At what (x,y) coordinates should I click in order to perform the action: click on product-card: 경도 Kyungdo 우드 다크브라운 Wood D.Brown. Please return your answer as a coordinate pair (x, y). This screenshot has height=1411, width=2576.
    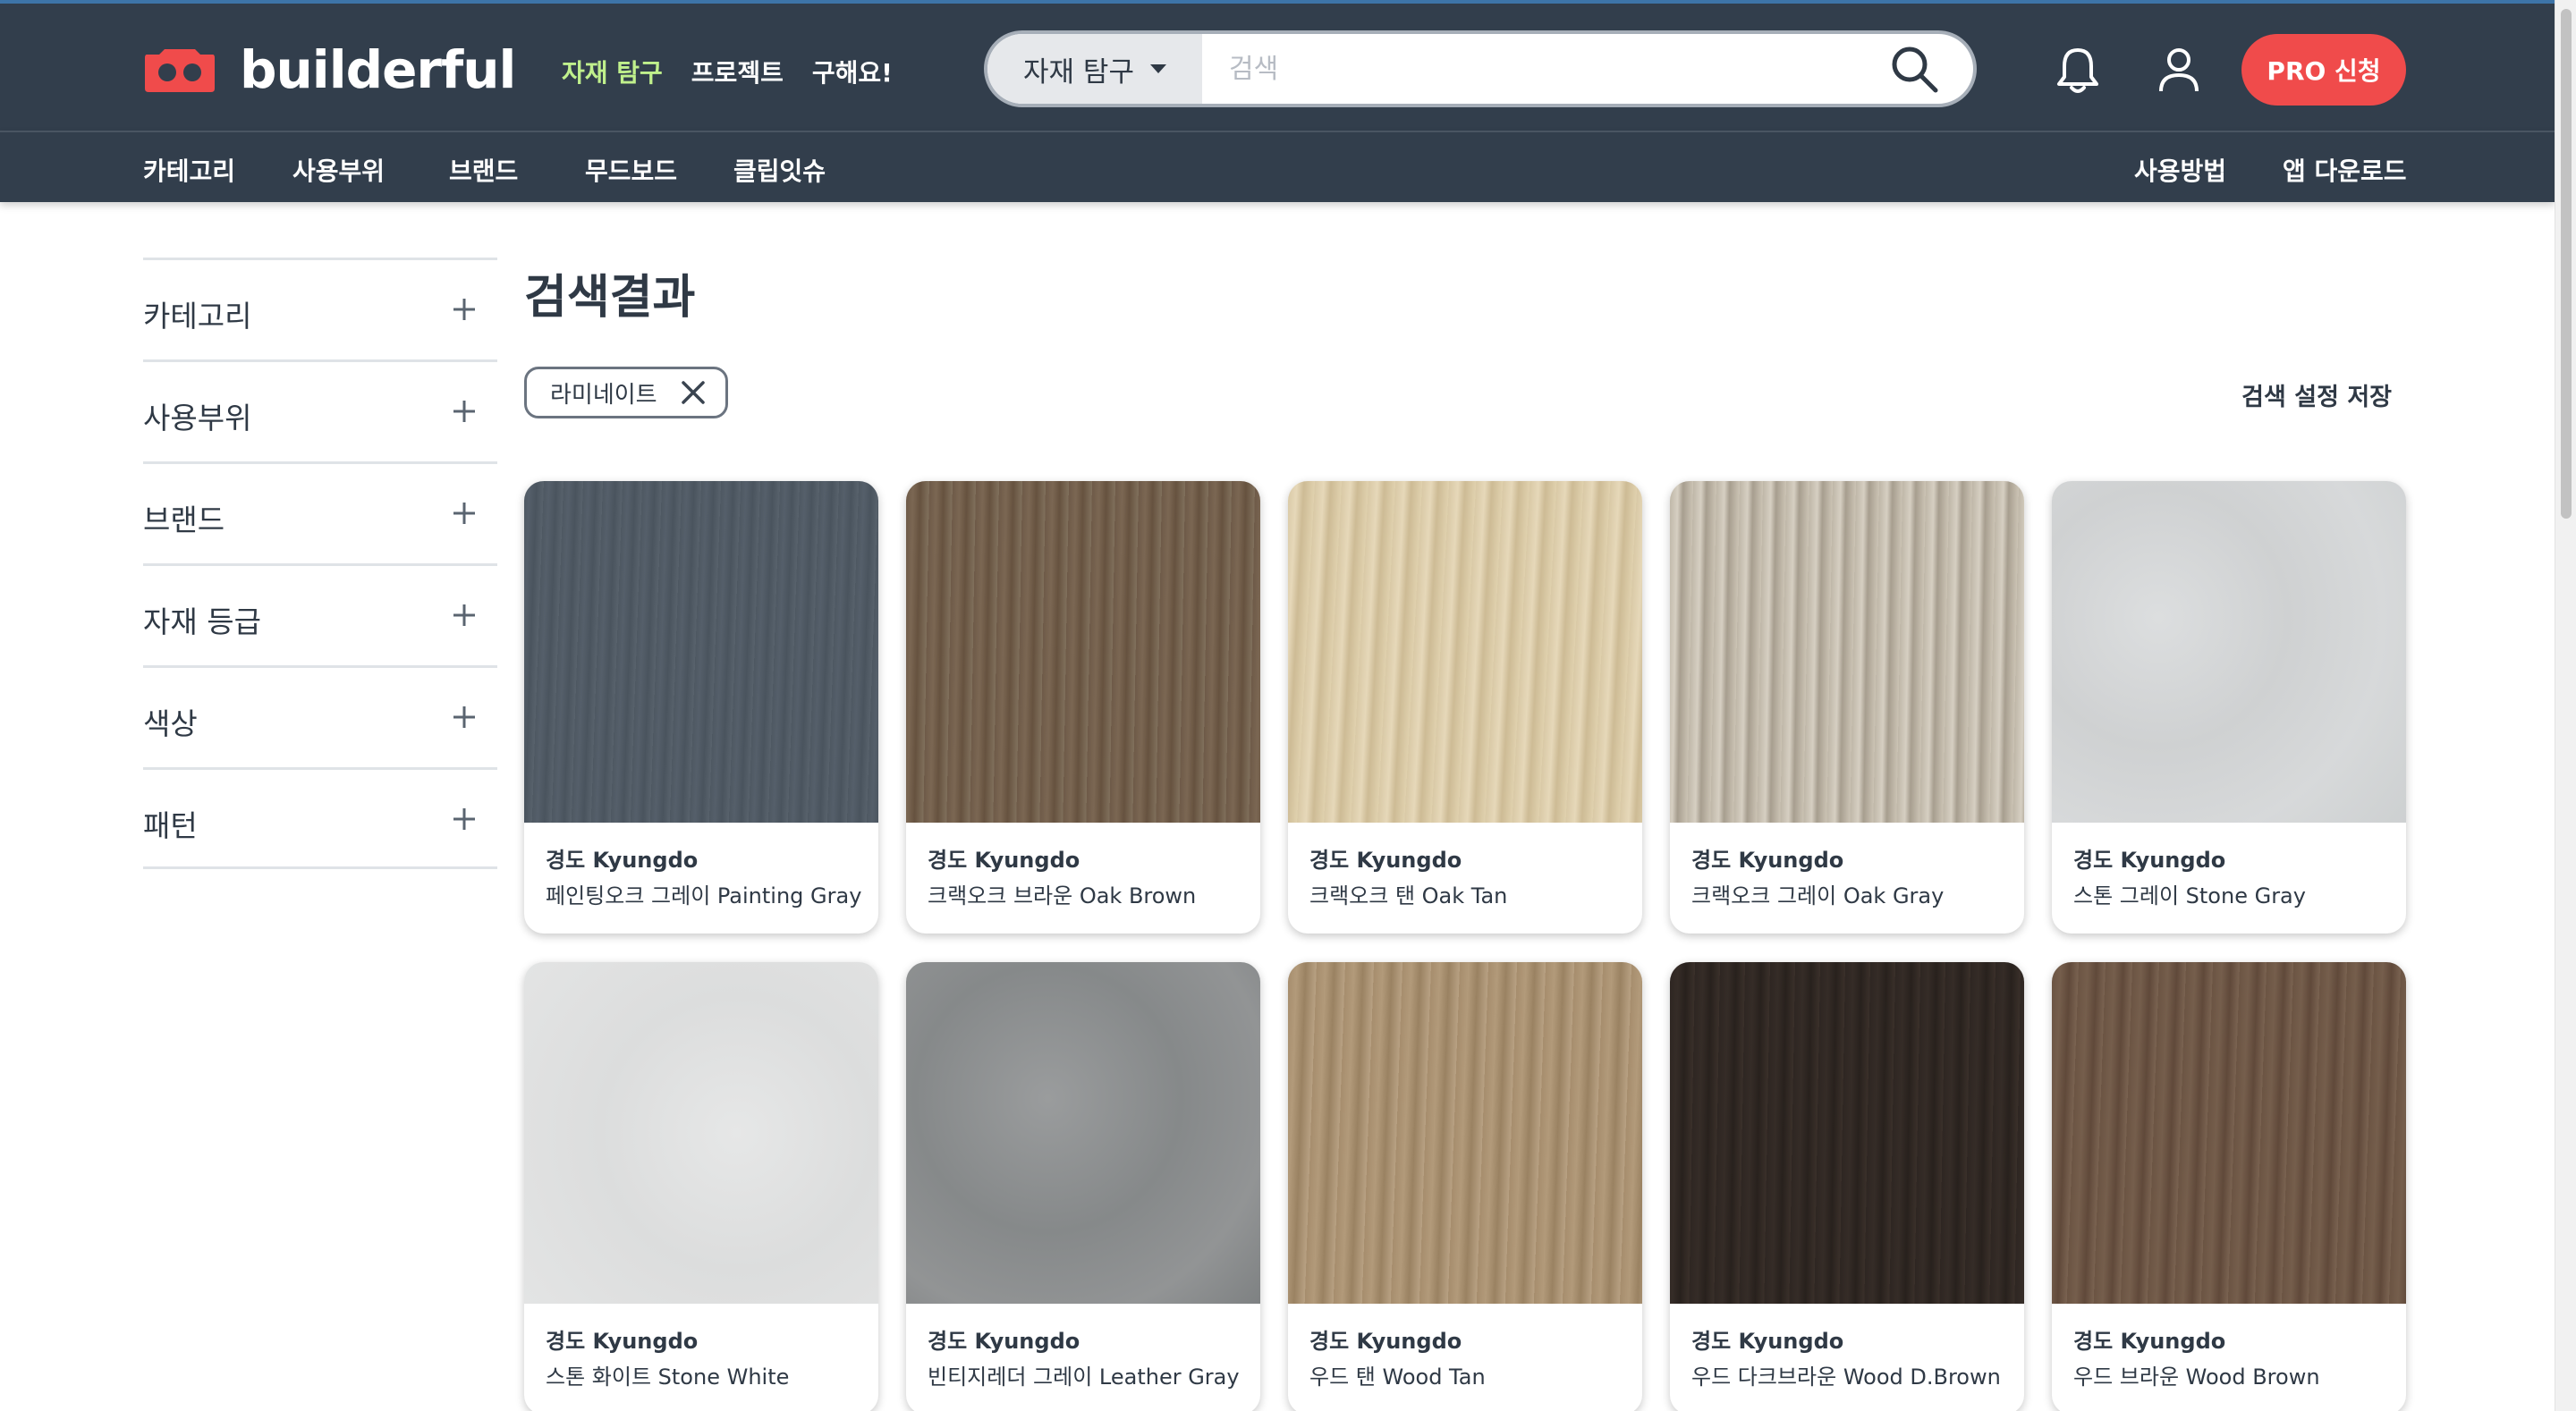
    Looking at the image, I should click on (1847, 1186).